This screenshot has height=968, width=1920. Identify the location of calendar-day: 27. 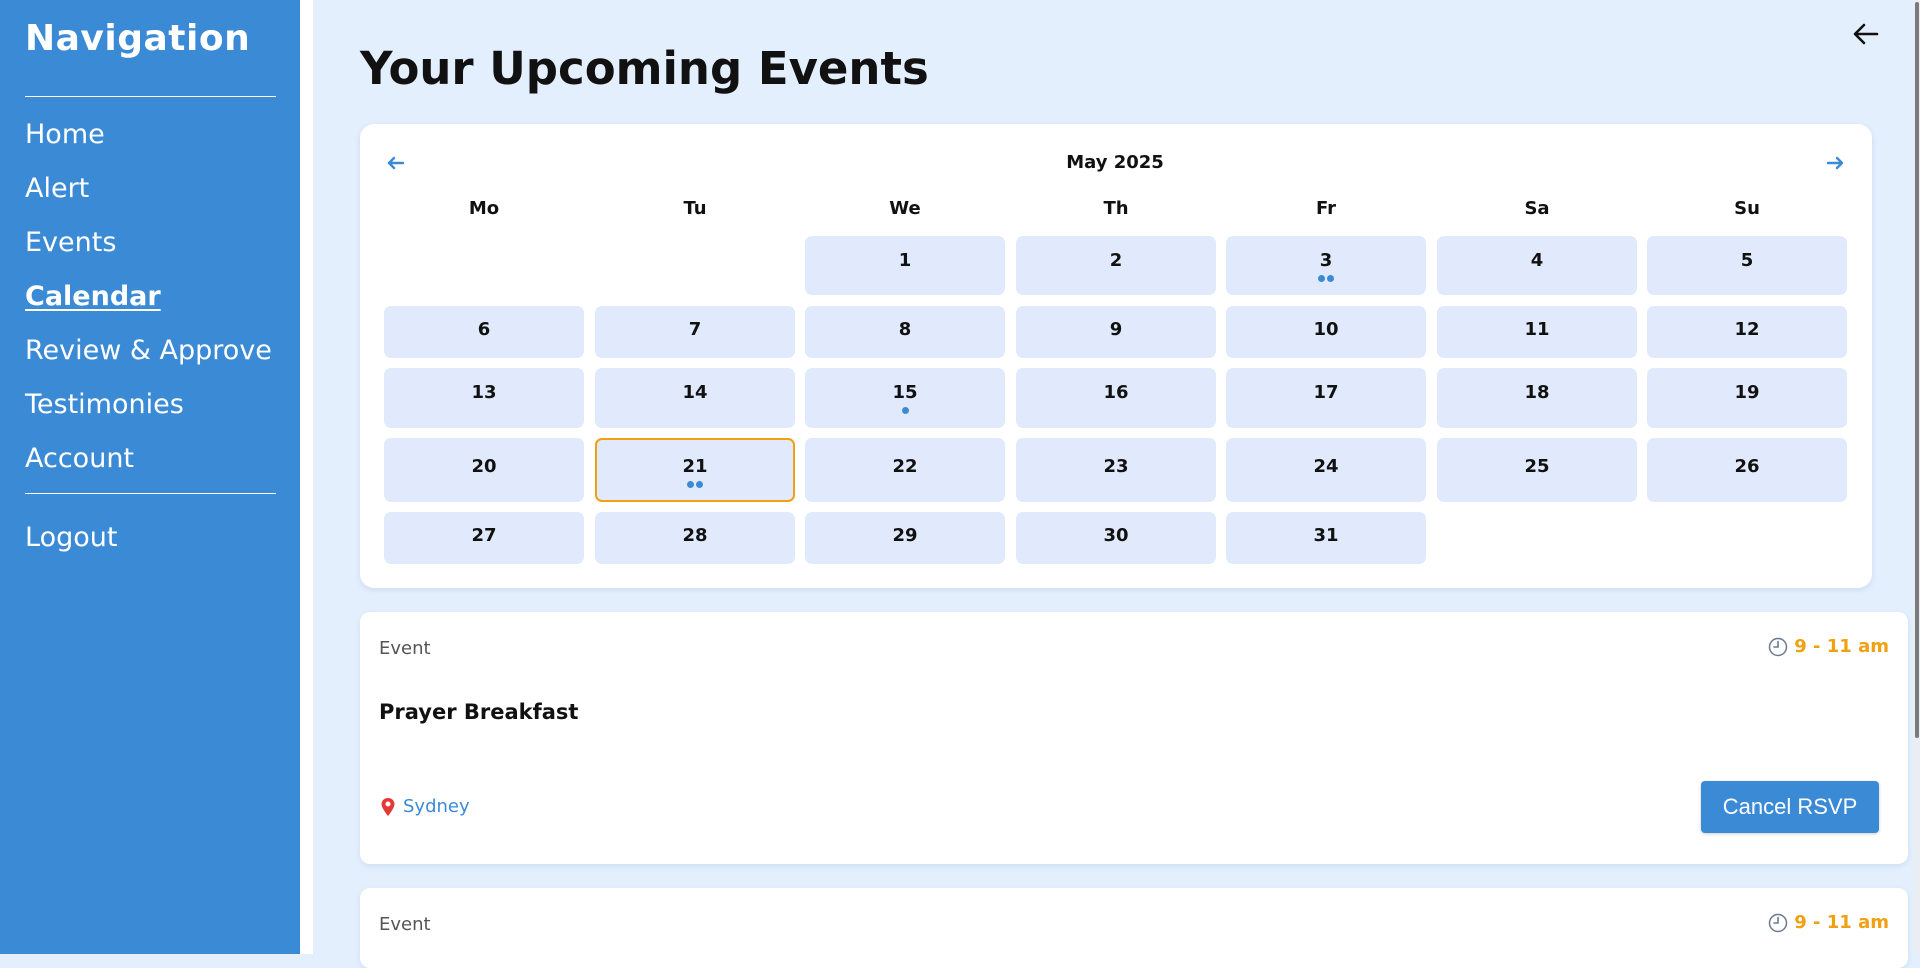
(484, 538).